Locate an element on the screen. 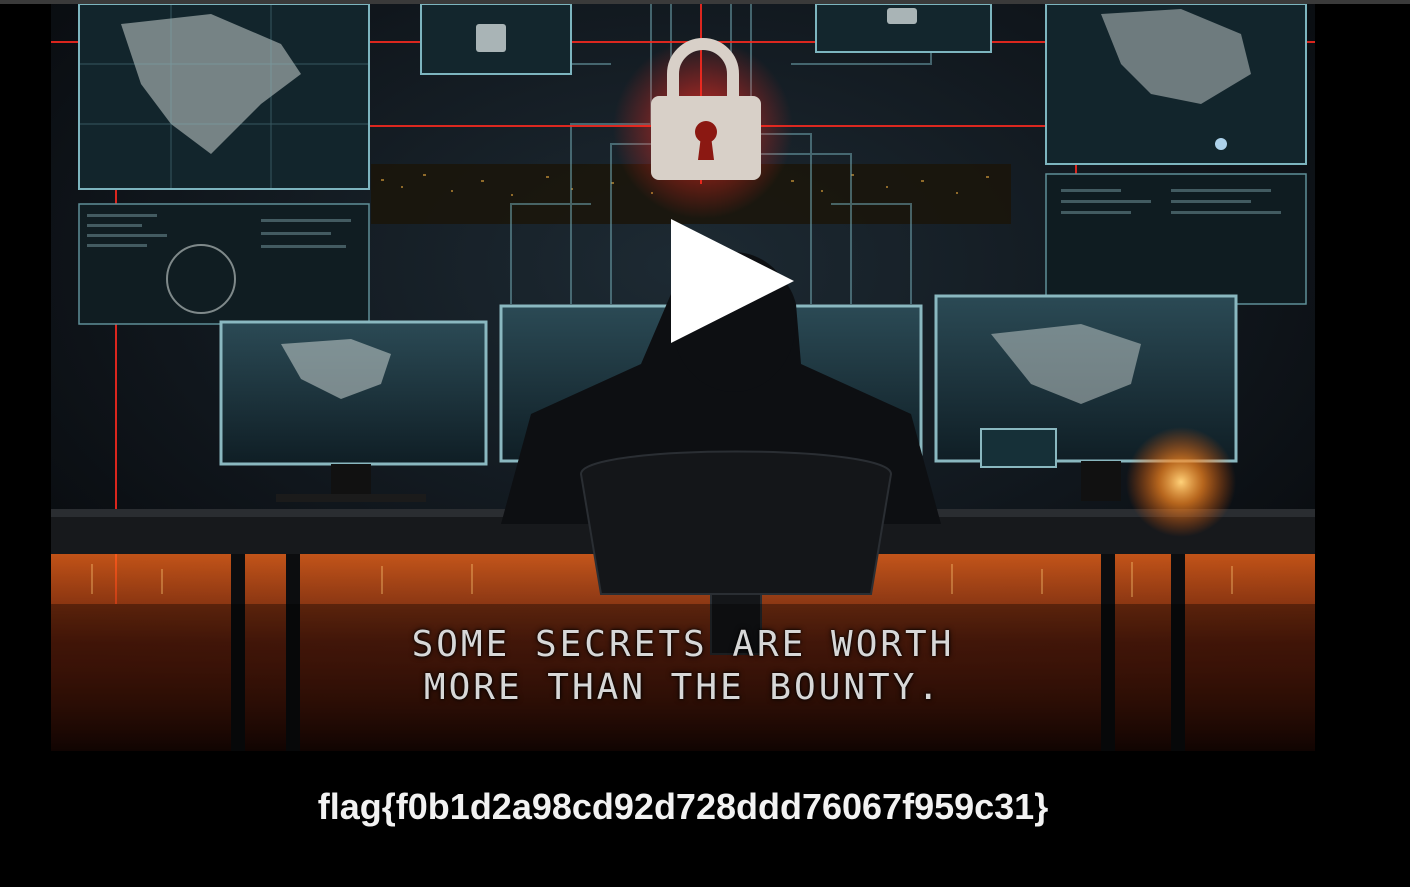 Image resolution: width=1410 pixels, height=887 pixels. video-caption-line-2: MORE THAN THE BOUNTY. is located at coordinates (683, 687).